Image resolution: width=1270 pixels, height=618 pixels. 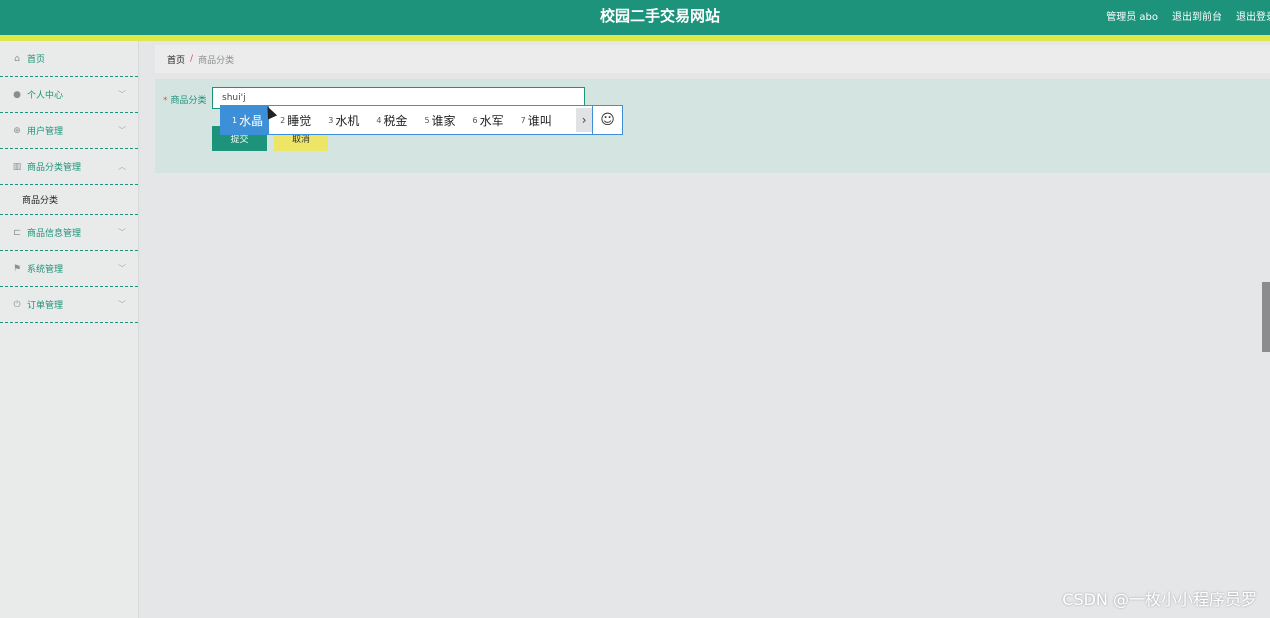 I want to click on header-stripe, so click(x=635, y=38).